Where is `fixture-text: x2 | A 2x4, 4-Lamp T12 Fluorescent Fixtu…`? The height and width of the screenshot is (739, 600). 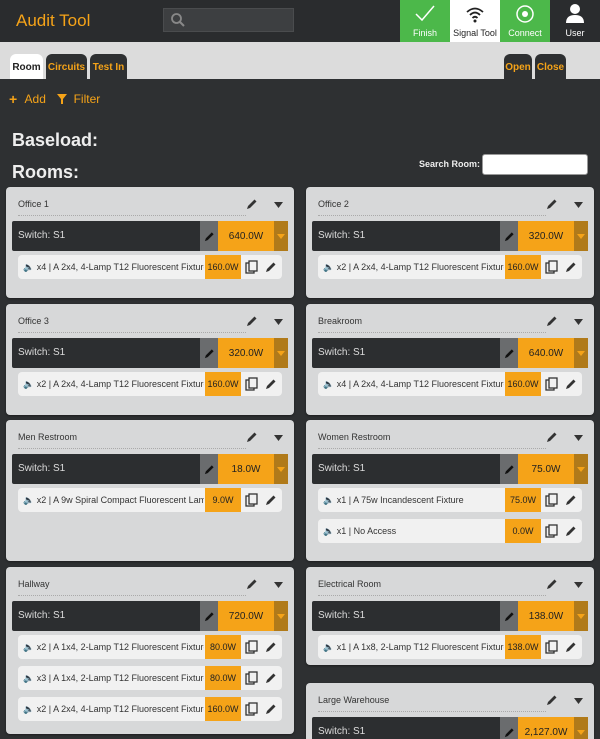 fixture-text: x2 | A 2x4, 4-Lamp T12 Fluorescent Fixtu… is located at coordinates (120, 709).